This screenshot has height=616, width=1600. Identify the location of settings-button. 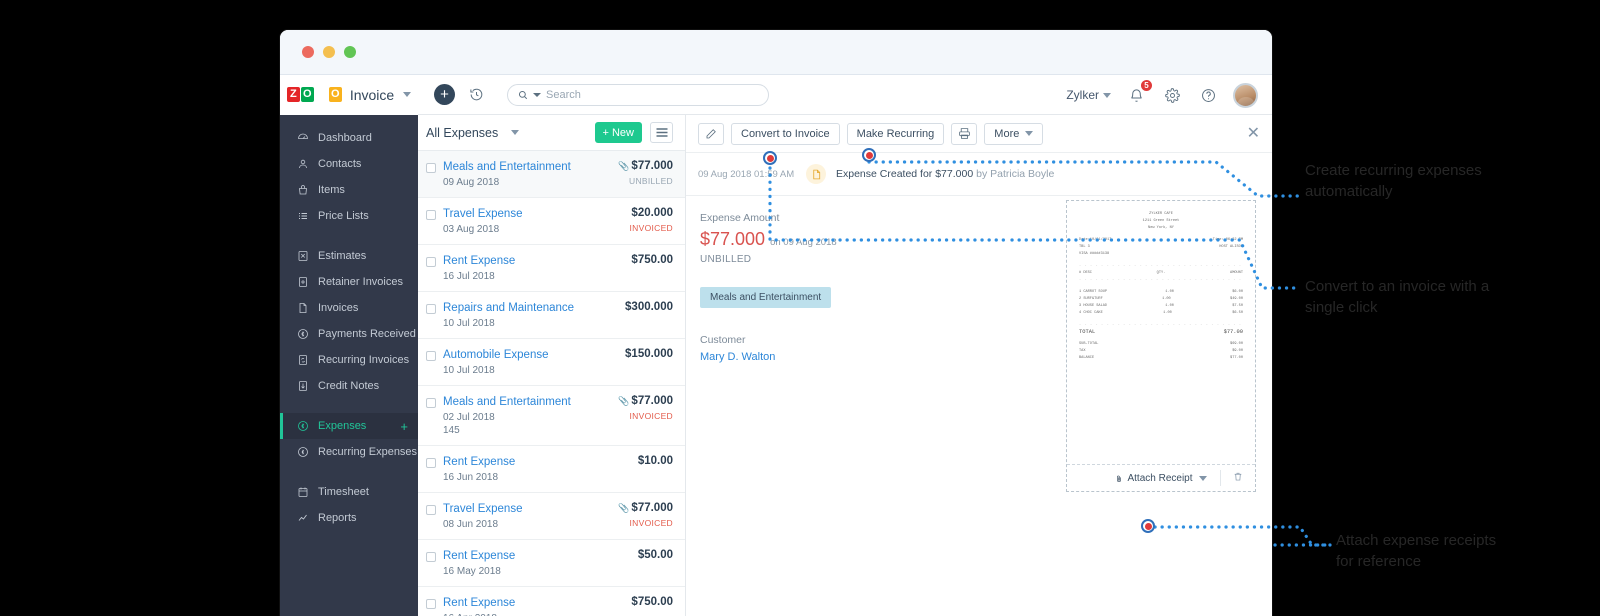
(1172, 95).